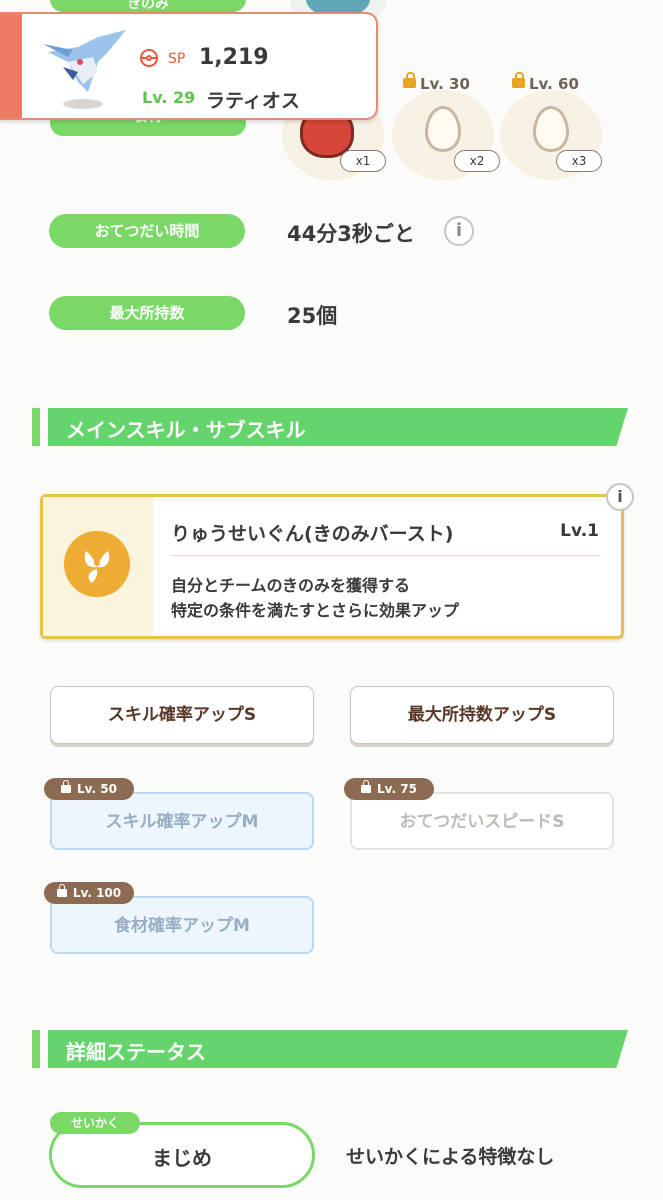 This screenshot has width=663, height=1200. What do you see at coordinates (97, 564) in the screenshot?
I see `berry-burst-skill-icon` at bounding box center [97, 564].